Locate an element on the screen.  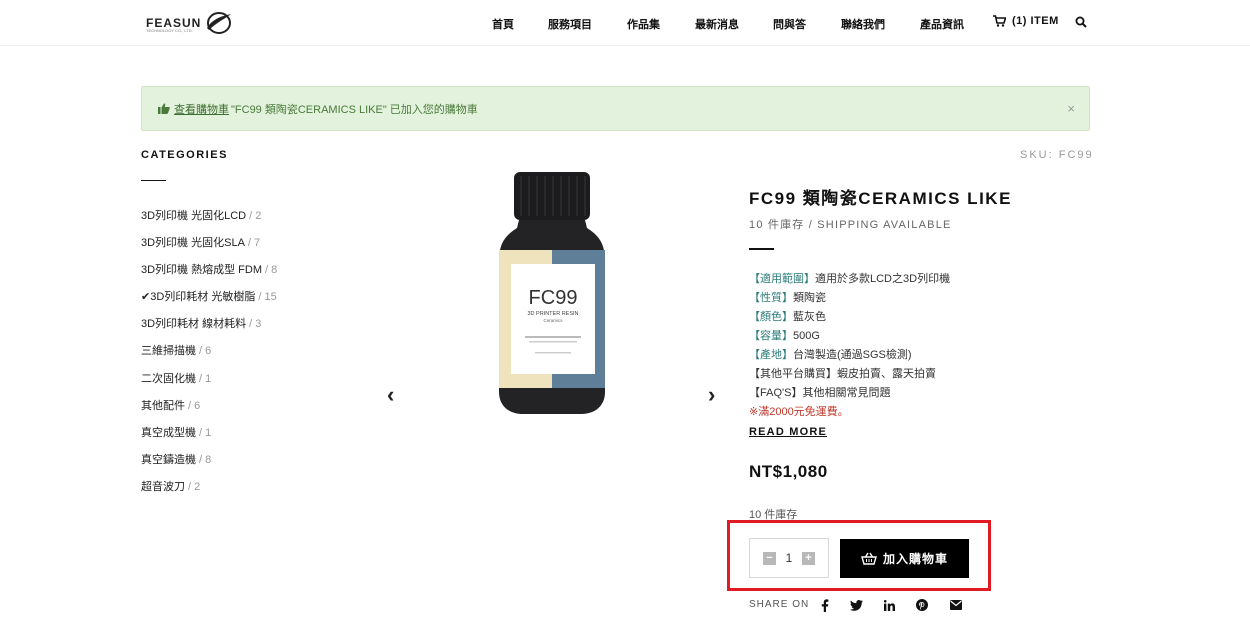
facebook-icon is located at coordinates (825, 605).